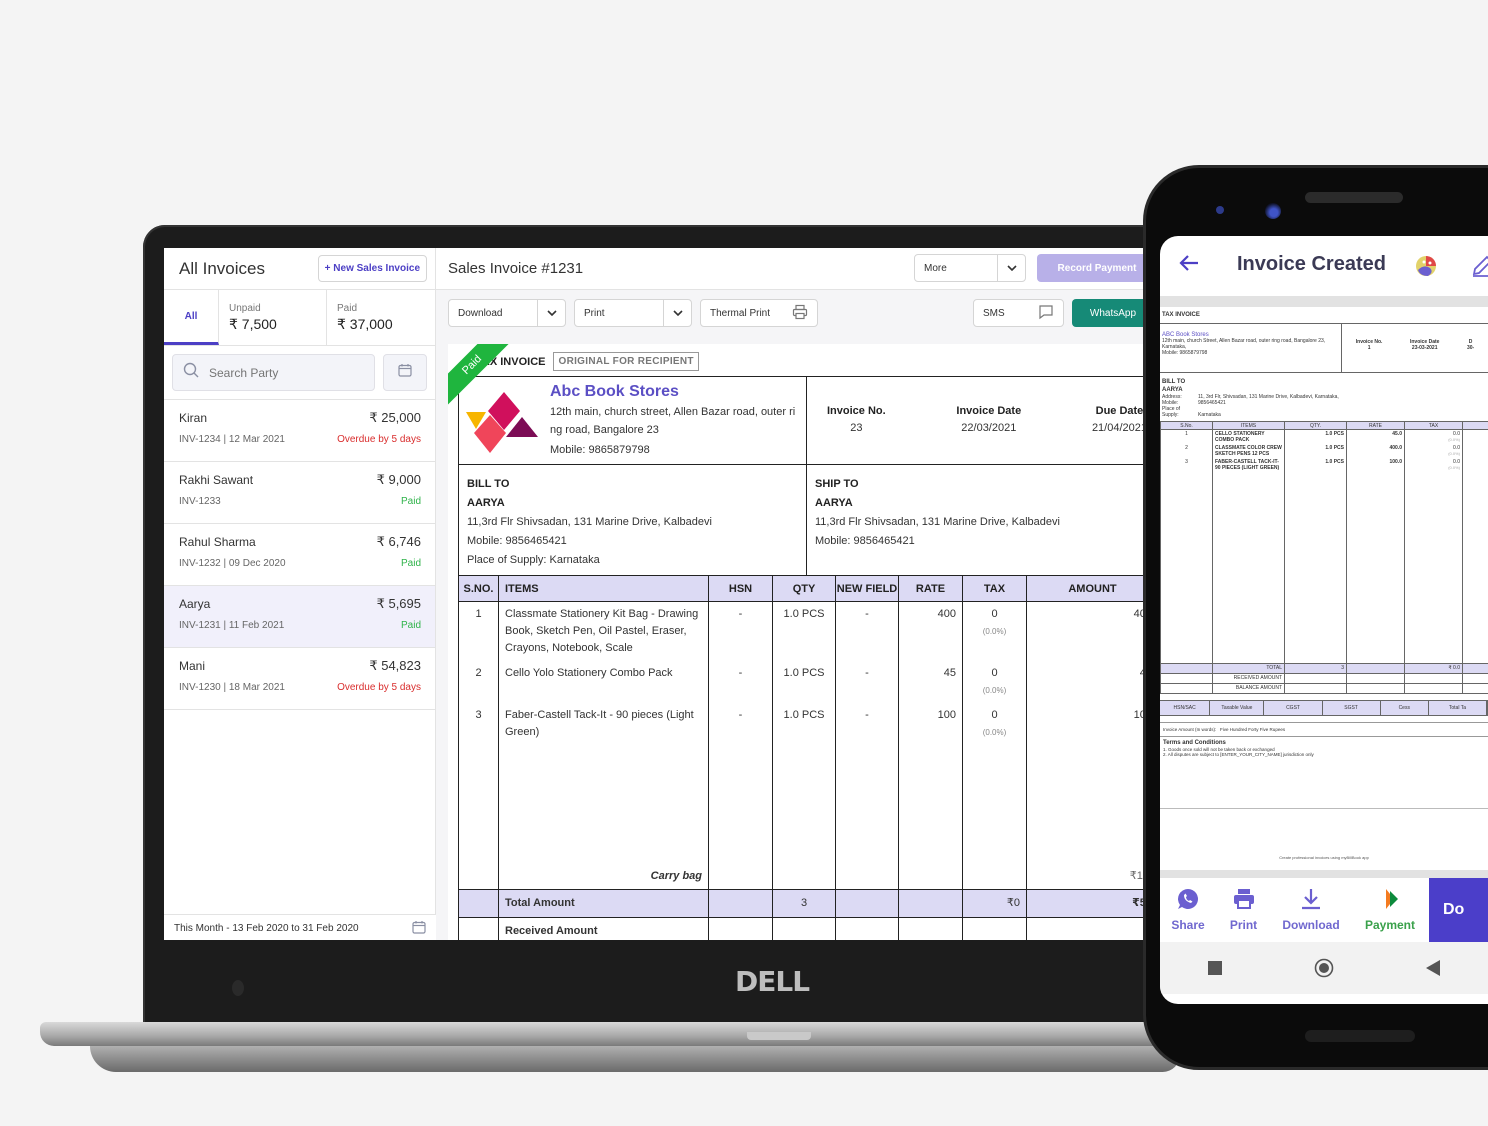  What do you see at coordinates (1189, 266) in the screenshot?
I see `back-arrow-icon` at bounding box center [1189, 266].